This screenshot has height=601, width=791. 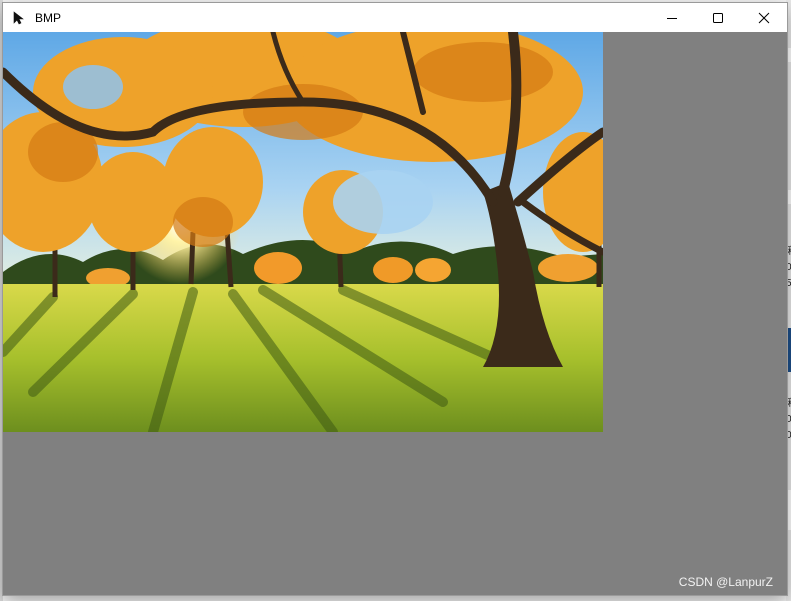 I want to click on close-icon, so click(x=764, y=17).